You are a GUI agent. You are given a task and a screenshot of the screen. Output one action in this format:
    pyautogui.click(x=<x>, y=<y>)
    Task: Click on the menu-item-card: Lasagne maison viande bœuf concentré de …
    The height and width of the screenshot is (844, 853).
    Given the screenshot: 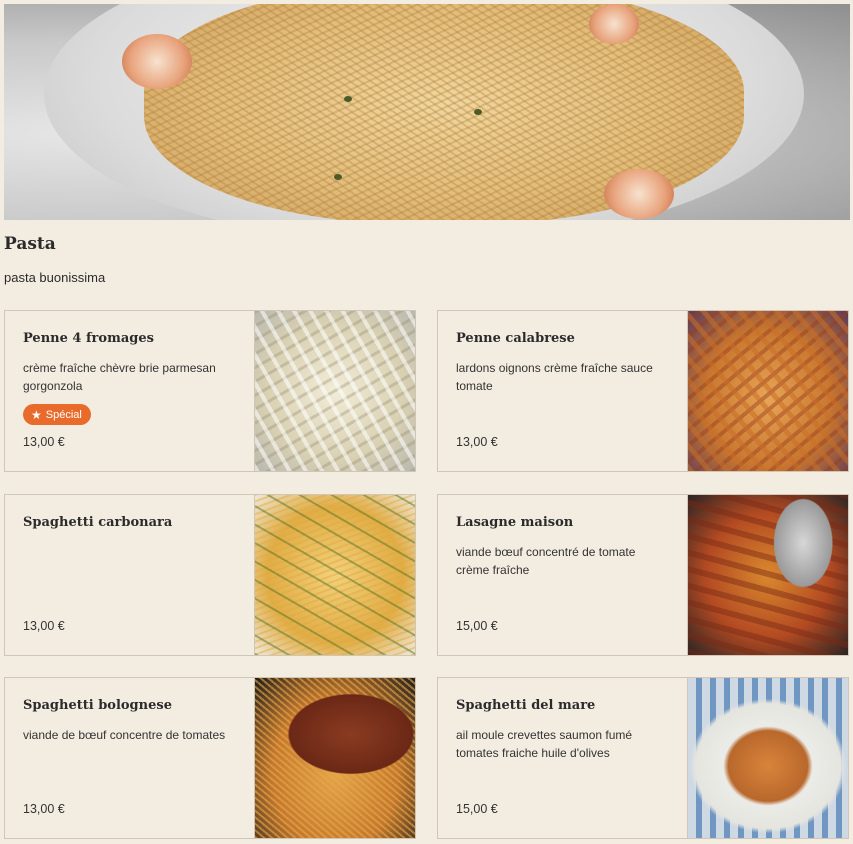 What is the action you would take?
    pyautogui.click(x=643, y=575)
    